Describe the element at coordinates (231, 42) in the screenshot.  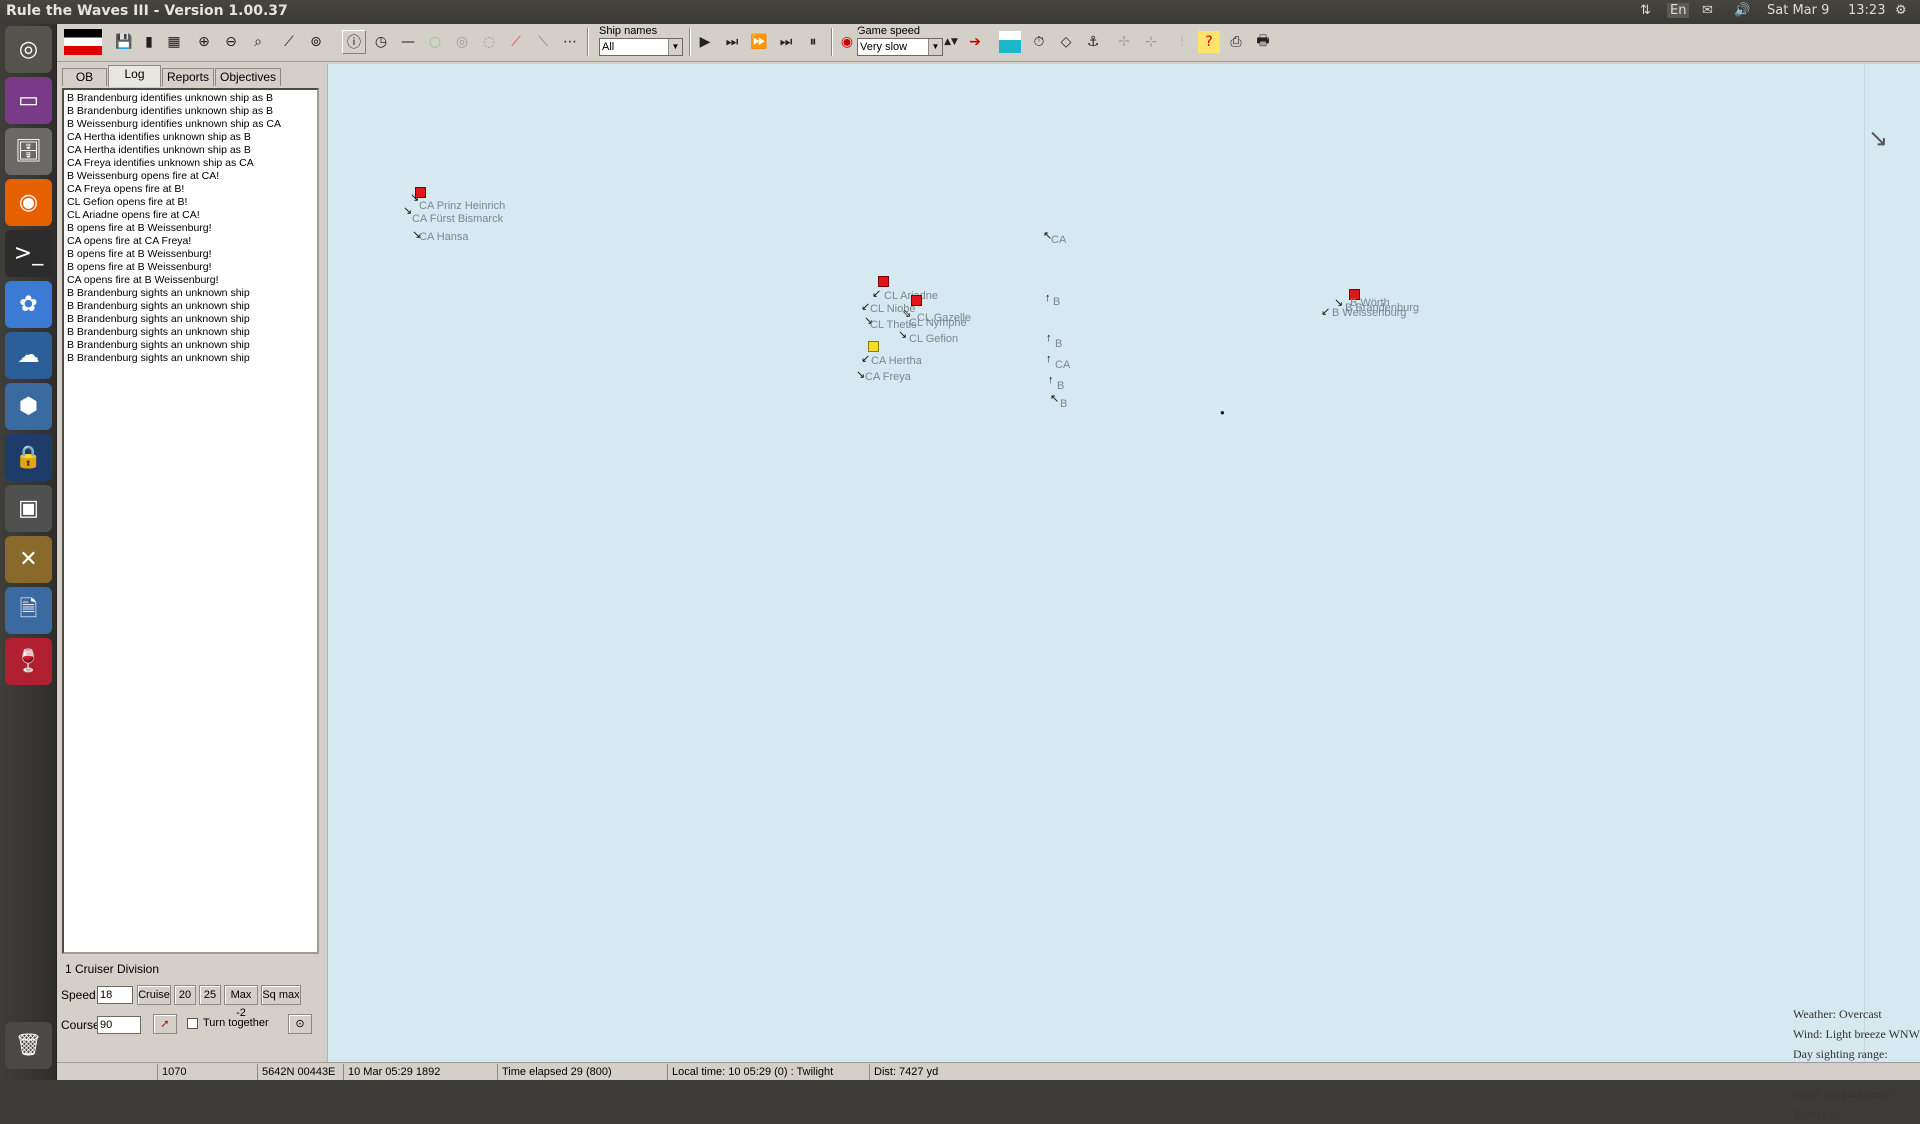
I see `zoom-out-icon: ⊖` at that location.